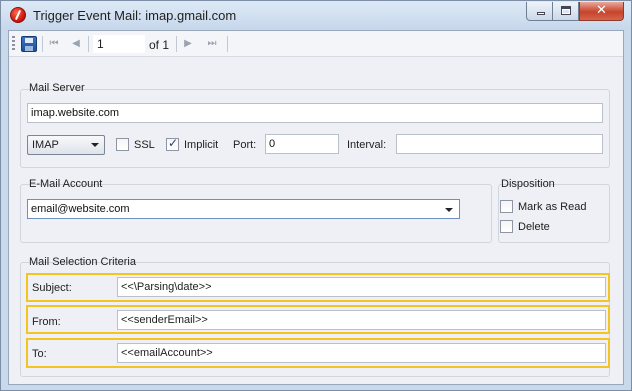  I want to click on implicit-label: Implicit, so click(201, 145).